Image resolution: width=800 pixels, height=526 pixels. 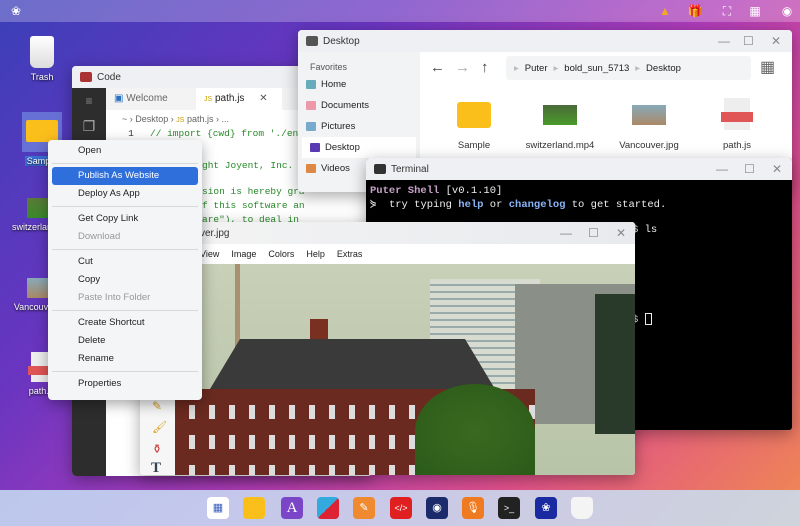 I want to click on menu-view: View, so click(x=209, y=254).